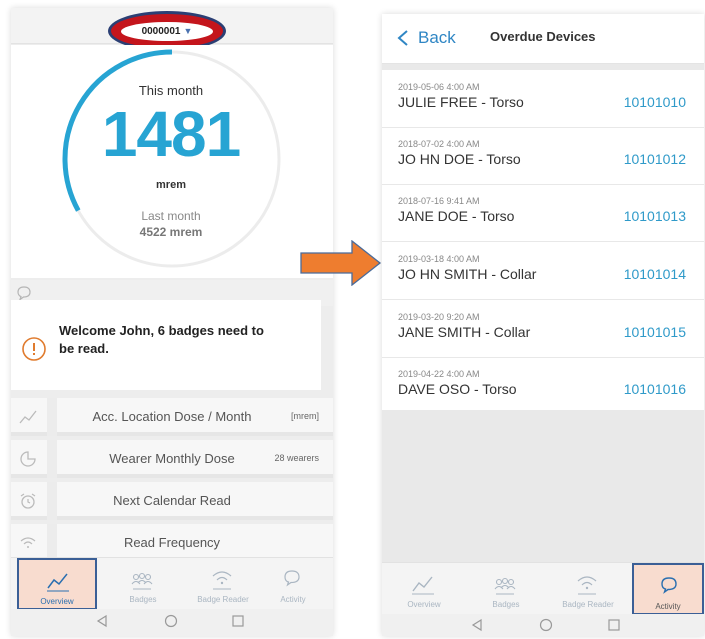 This screenshot has height=639, width=705. Describe the element at coordinates (655, 332) in the screenshot. I see `device-id-link: 10101015` at that location.